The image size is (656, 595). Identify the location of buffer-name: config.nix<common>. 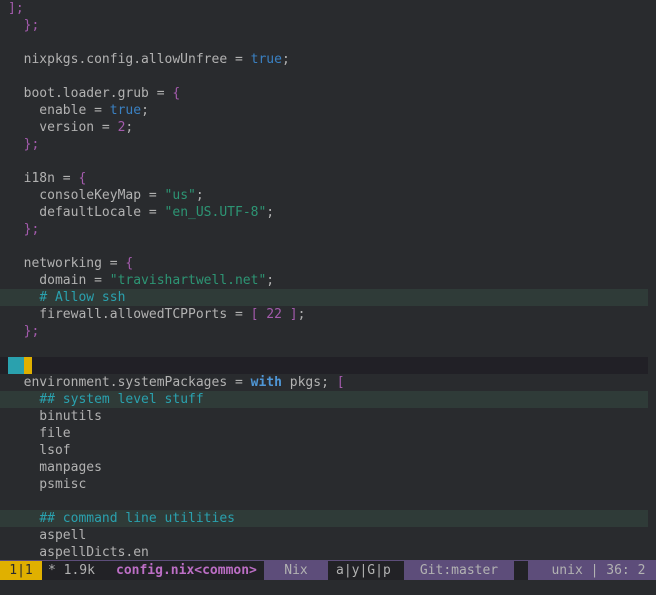
(186, 570).